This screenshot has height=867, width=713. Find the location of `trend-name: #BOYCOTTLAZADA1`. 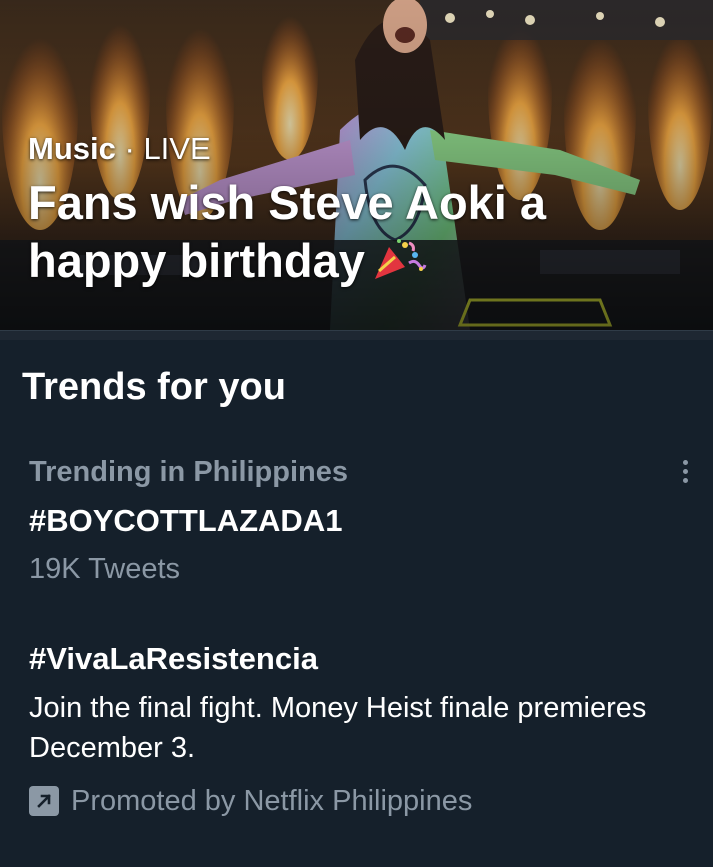

trend-name: #BOYCOTTLAZADA1 is located at coordinates (186, 520).